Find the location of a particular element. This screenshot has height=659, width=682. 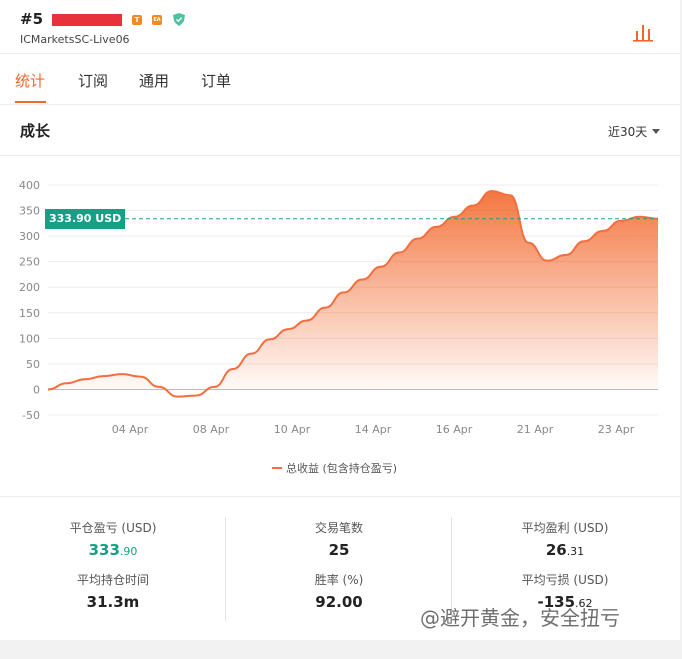

y-tick-label: 50 is located at coordinates (33, 364).